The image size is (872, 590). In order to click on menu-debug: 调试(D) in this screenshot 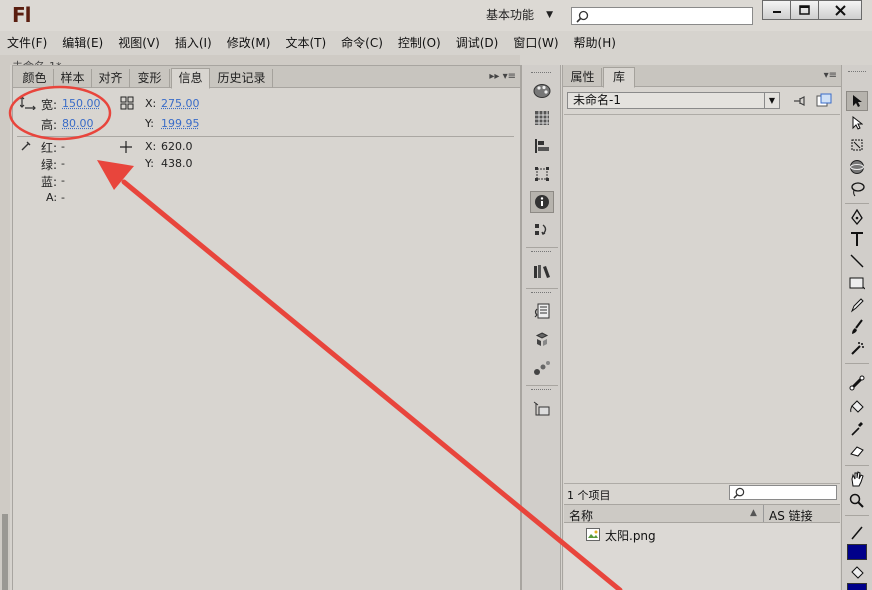, I will do `click(477, 42)`.